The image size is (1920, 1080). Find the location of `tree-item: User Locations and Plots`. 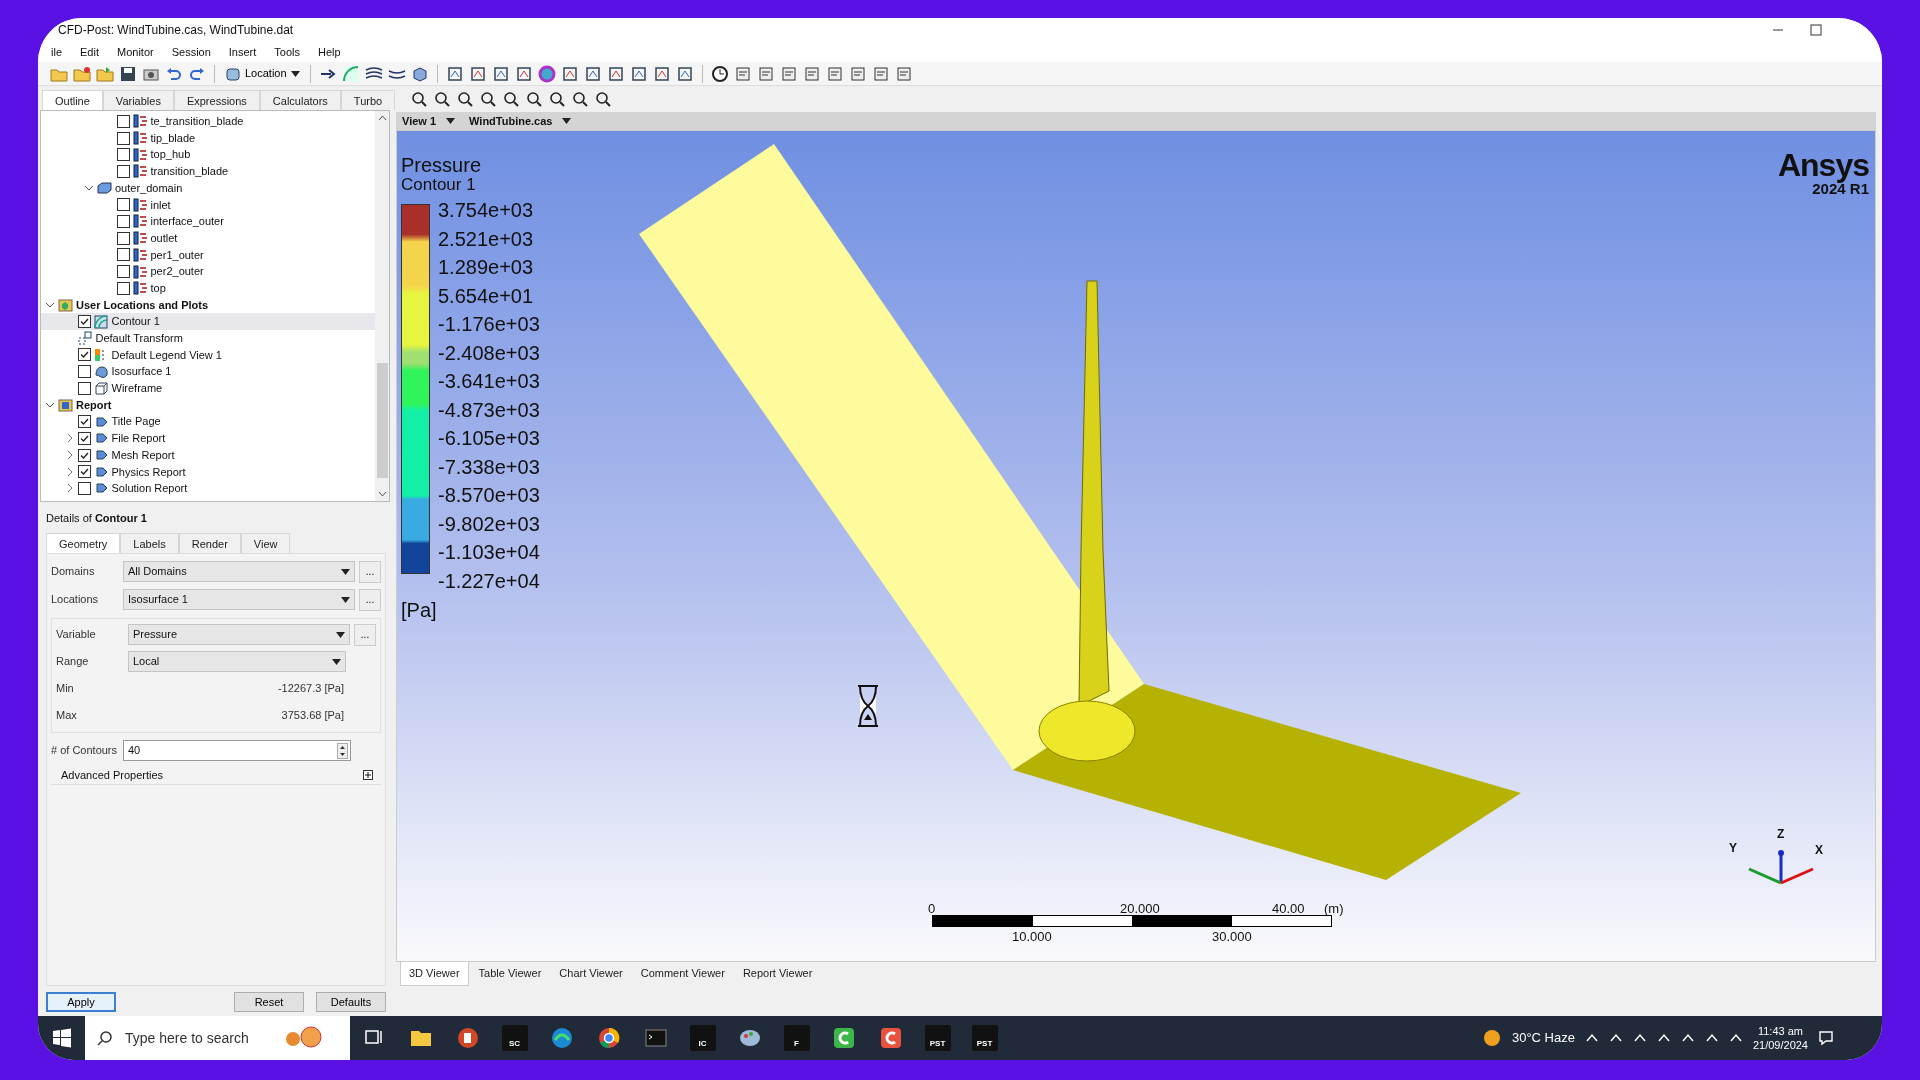

tree-item: User Locations and Plots is located at coordinates (208, 305).